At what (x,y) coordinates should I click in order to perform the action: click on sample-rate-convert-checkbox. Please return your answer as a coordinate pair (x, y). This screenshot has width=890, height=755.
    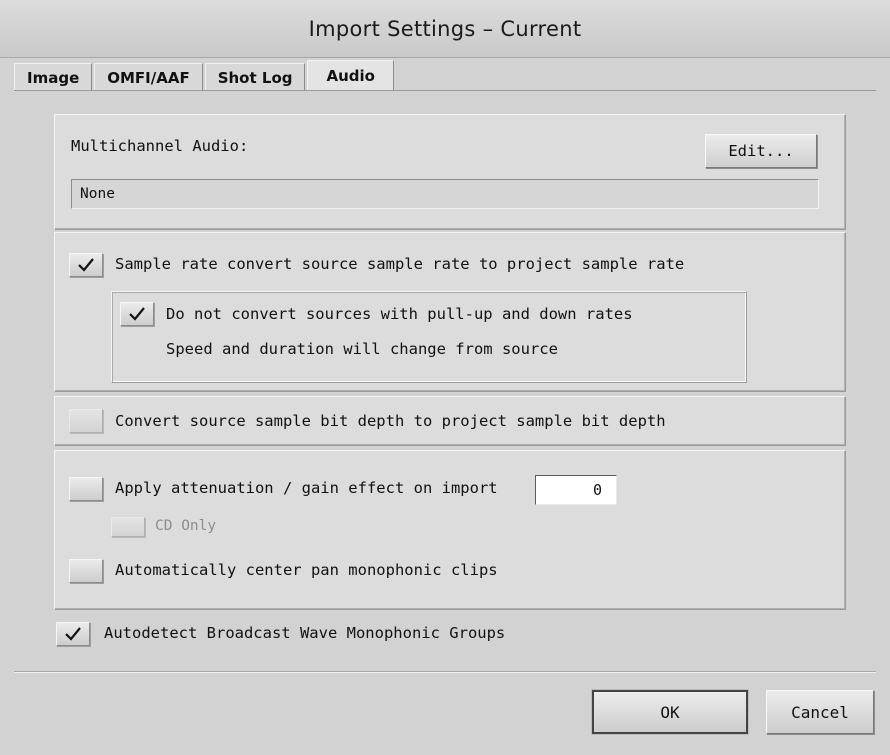
    Looking at the image, I should click on (86, 265).